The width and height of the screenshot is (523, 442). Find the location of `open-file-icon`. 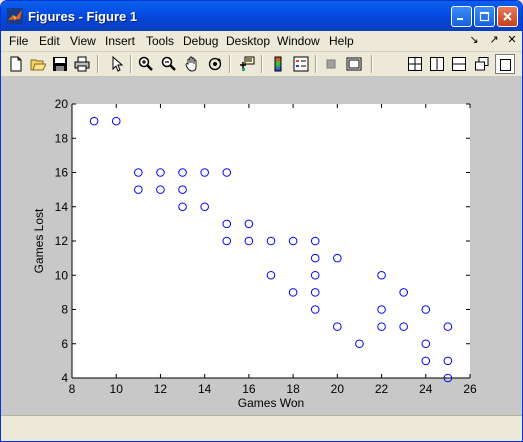

open-file-icon is located at coordinates (38, 65).